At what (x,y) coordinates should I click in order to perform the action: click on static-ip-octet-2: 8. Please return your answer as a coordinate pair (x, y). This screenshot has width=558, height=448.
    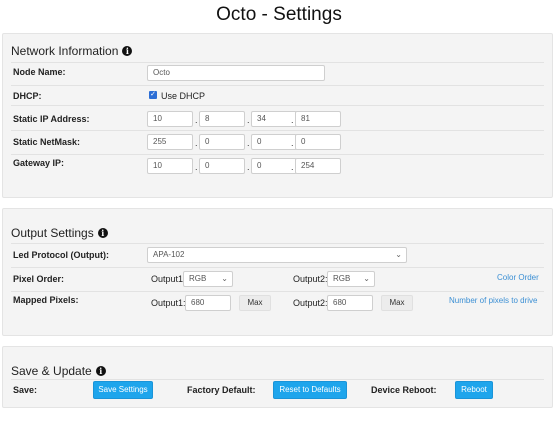
    Looking at the image, I should click on (222, 119).